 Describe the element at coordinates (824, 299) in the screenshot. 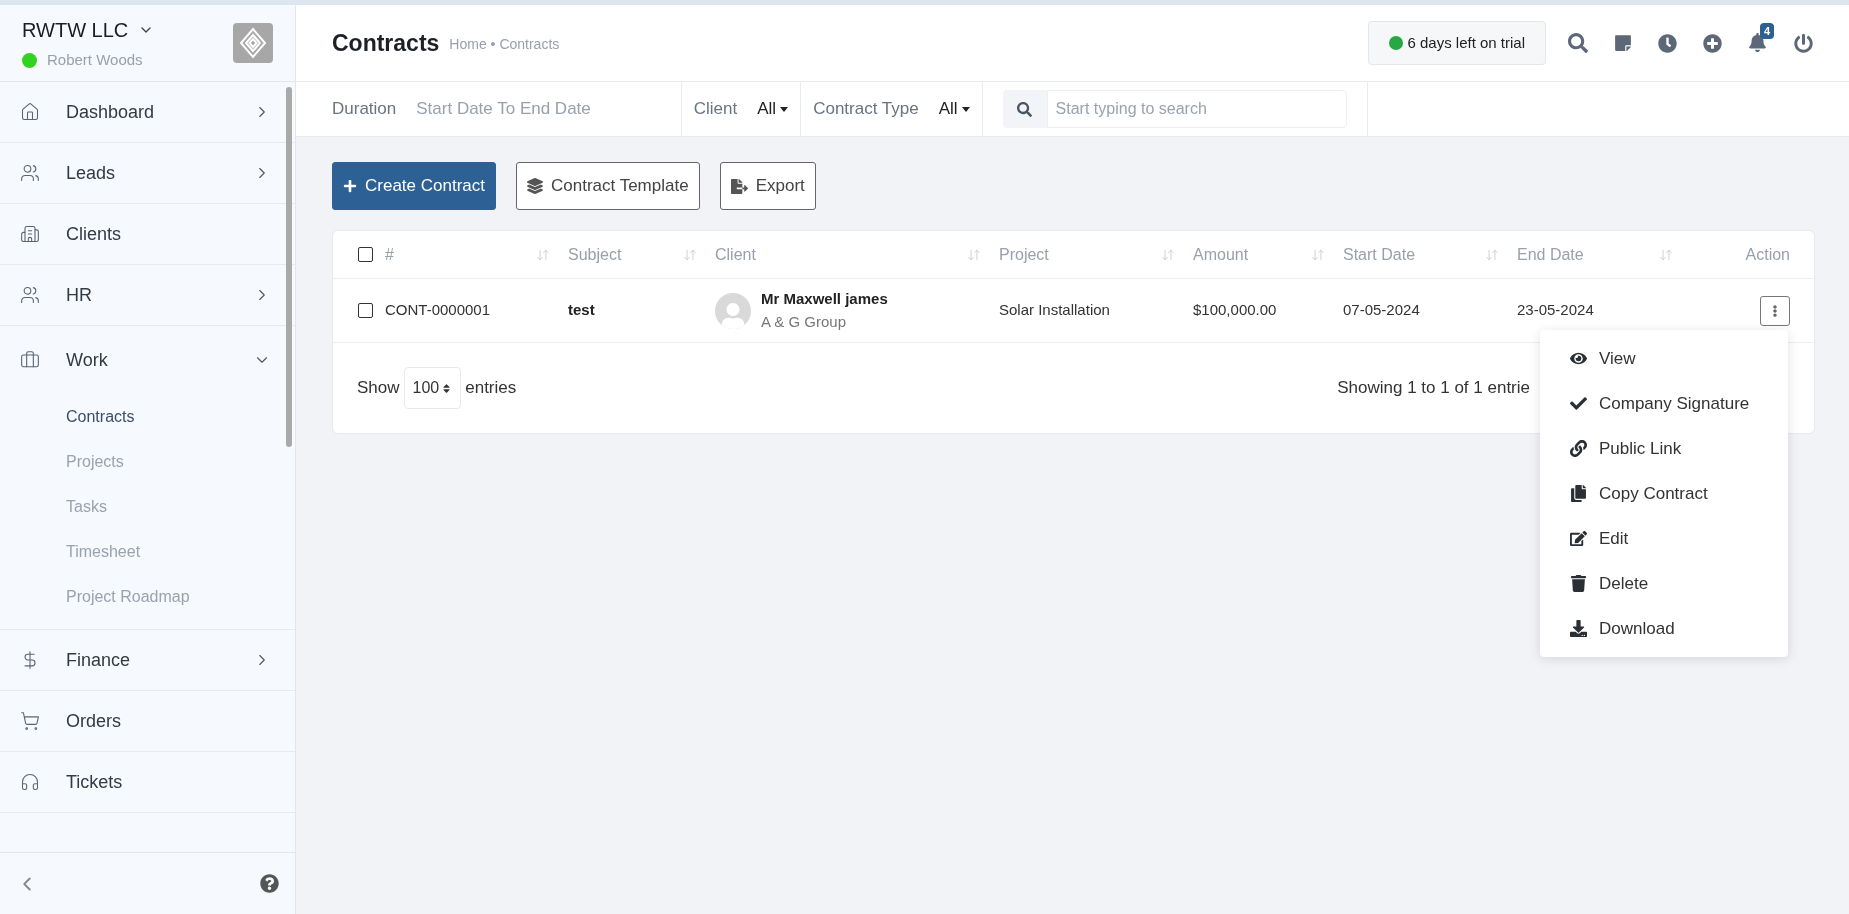

I see `client-name: Mr Maxwell james` at that location.